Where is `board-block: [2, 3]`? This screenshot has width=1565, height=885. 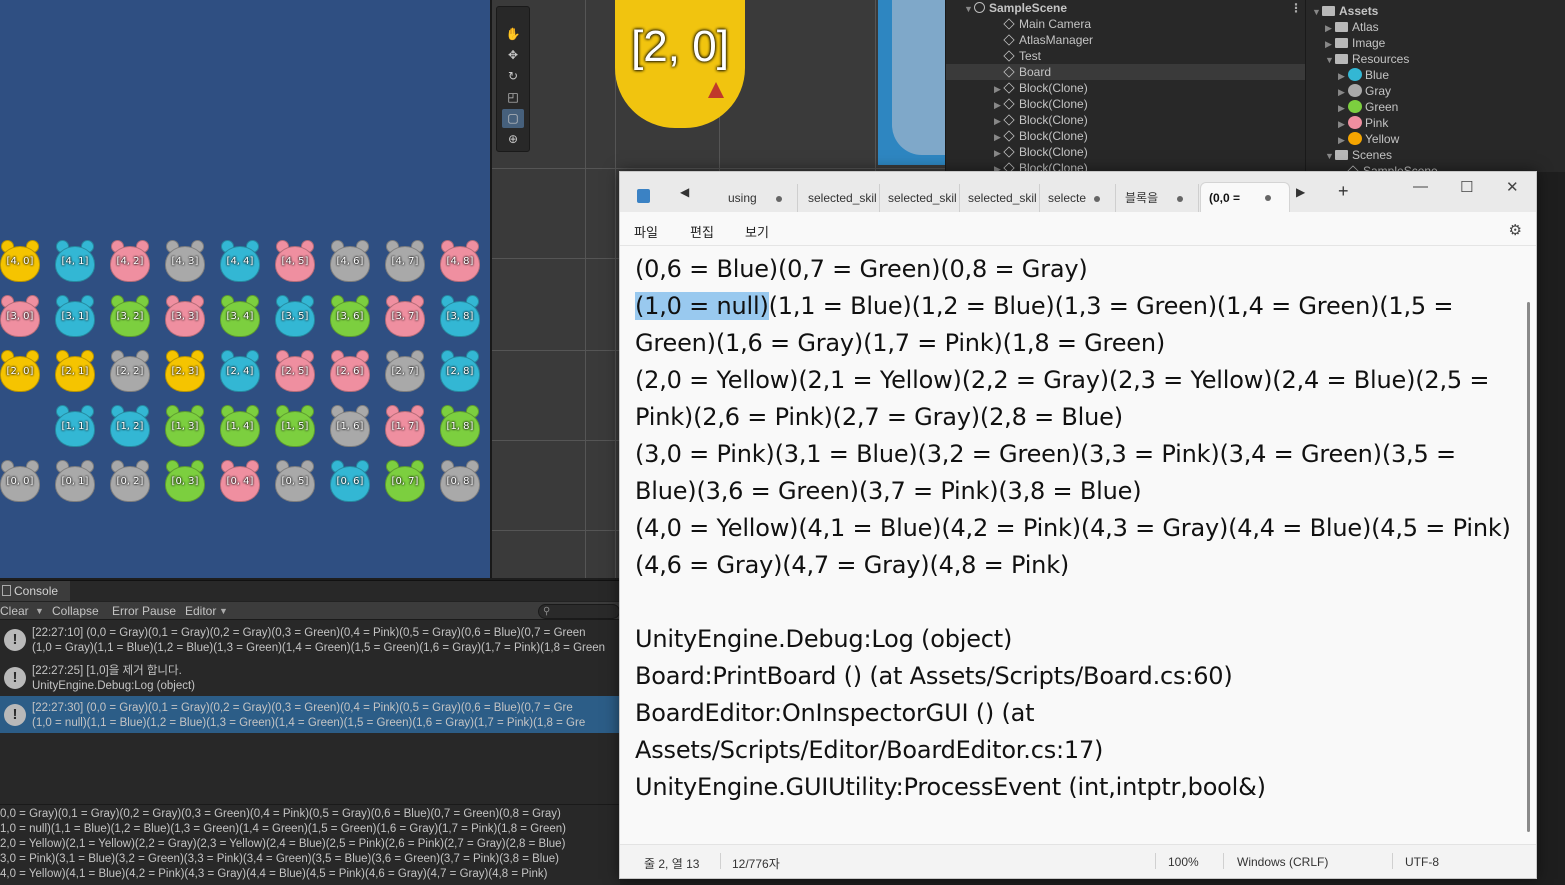 board-block: [2, 3] is located at coordinates (185, 372).